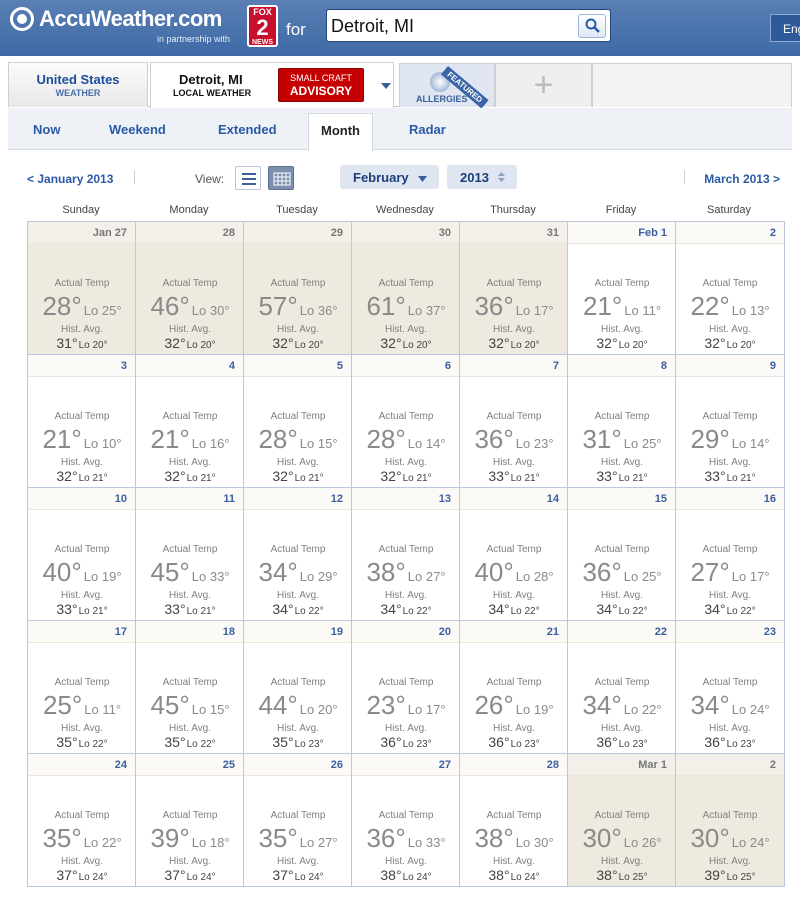 Image resolution: width=800 pixels, height=898 pixels. What do you see at coordinates (622, 421) in the screenshot?
I see `calendar-day-cell: 8 Actual Temp 31° Lo 25° Hist. Avg. 33°Lo 21°` at bounding box center [622, 421].